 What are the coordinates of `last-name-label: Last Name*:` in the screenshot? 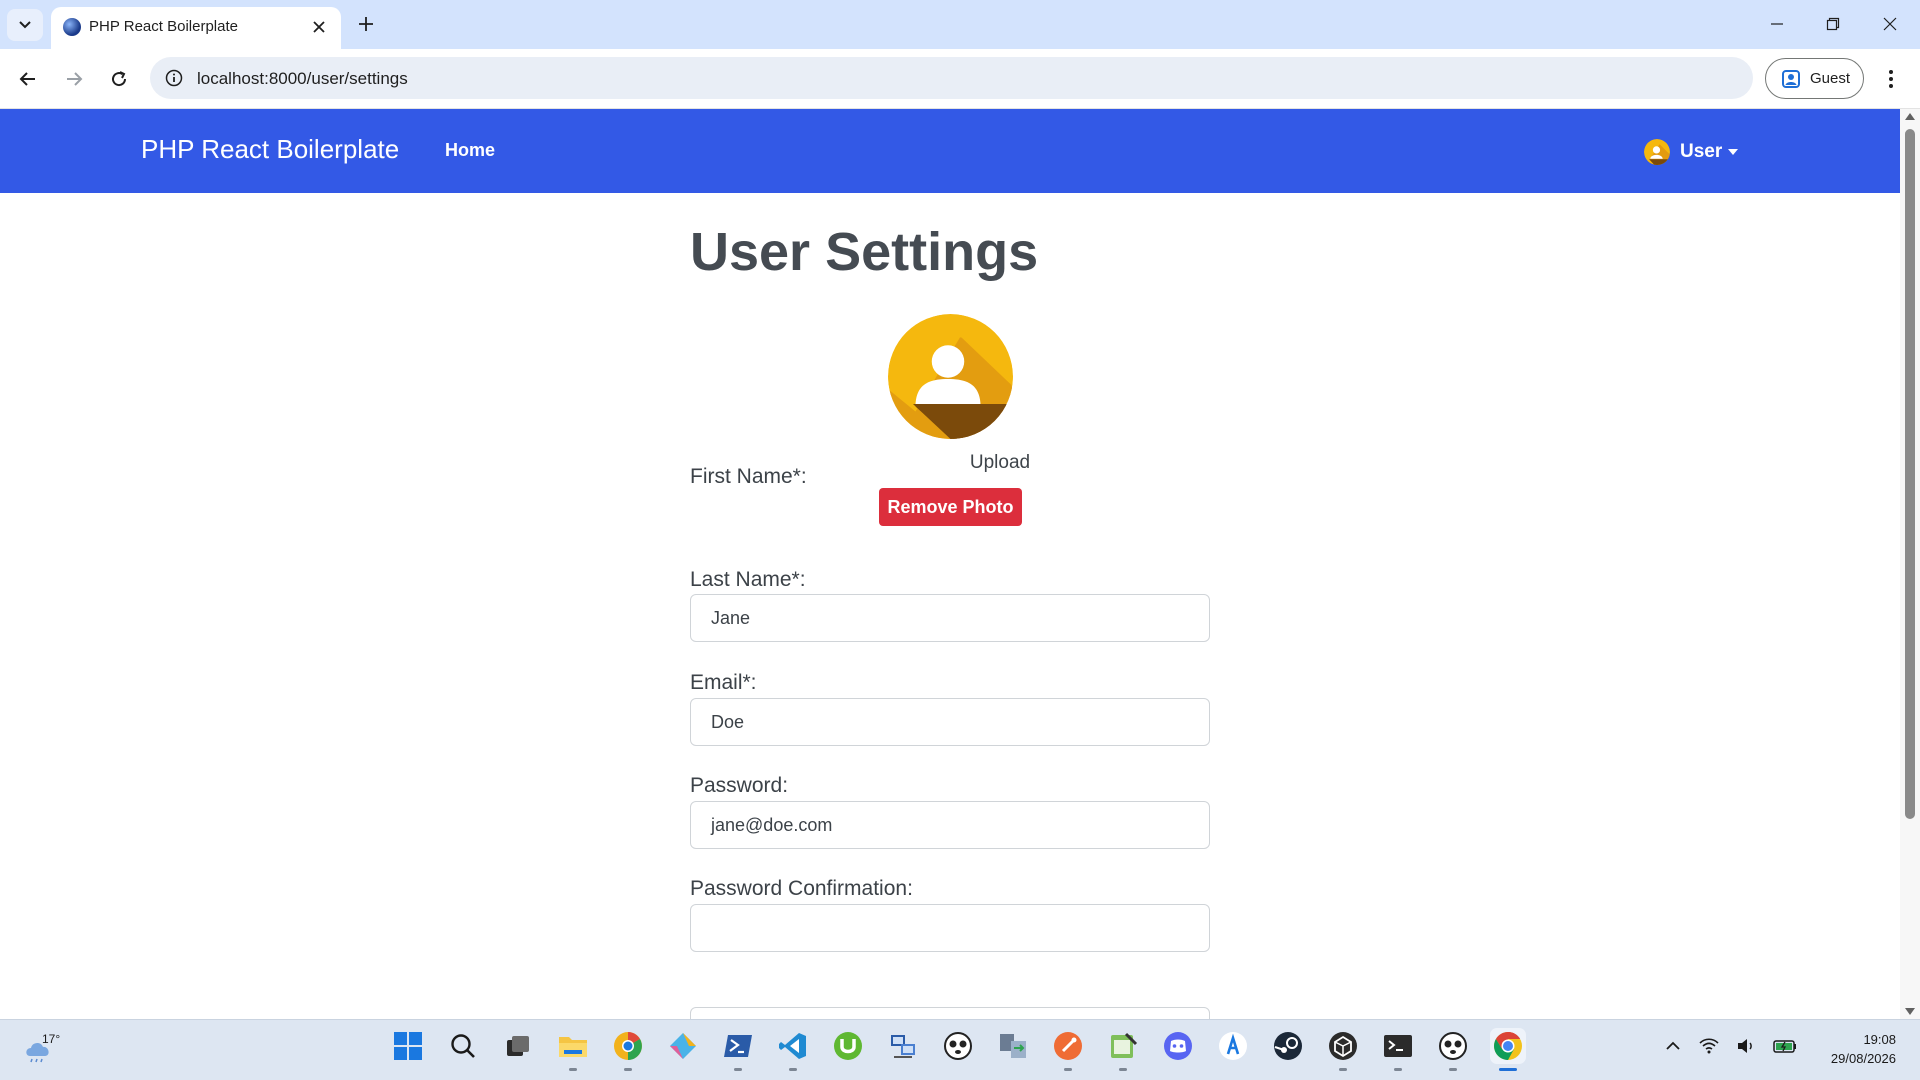 It's located at (748, 579).